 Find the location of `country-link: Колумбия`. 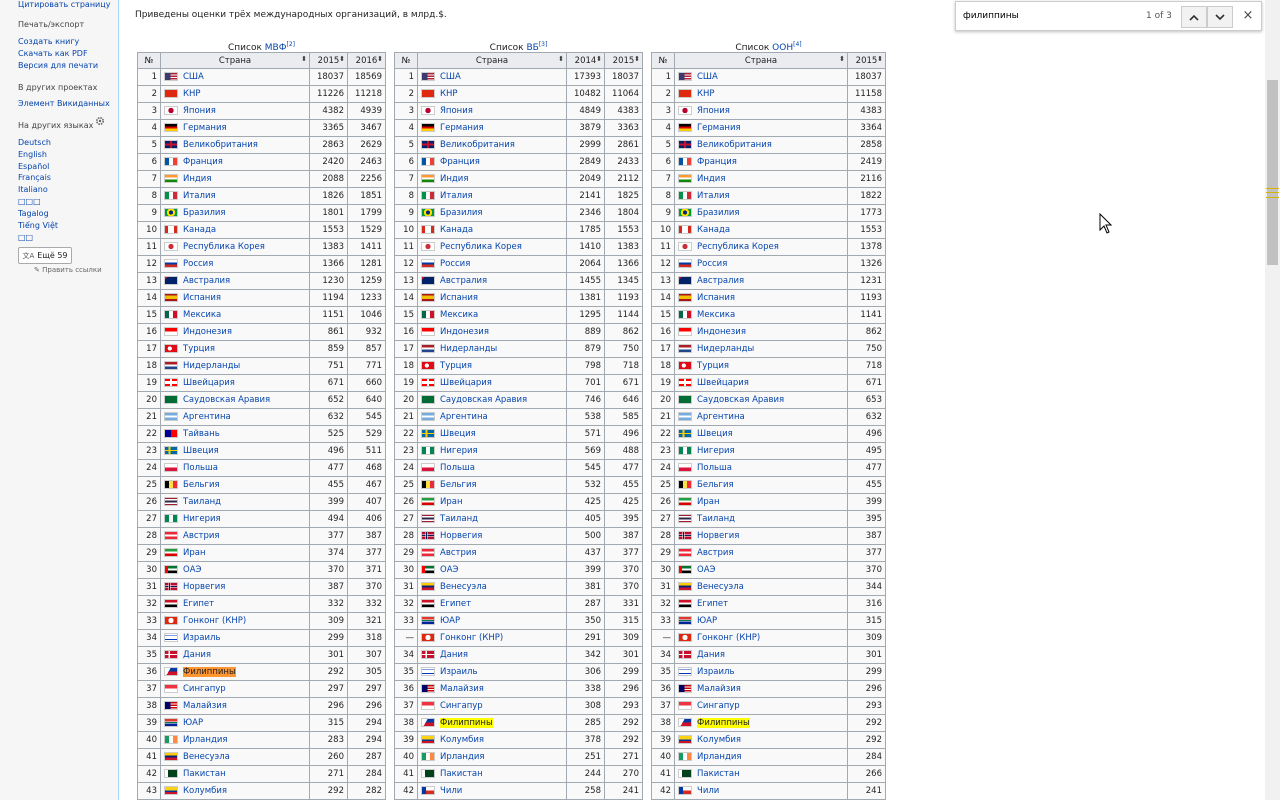

country-link: Колумбия is located at coordinates (462, 740).